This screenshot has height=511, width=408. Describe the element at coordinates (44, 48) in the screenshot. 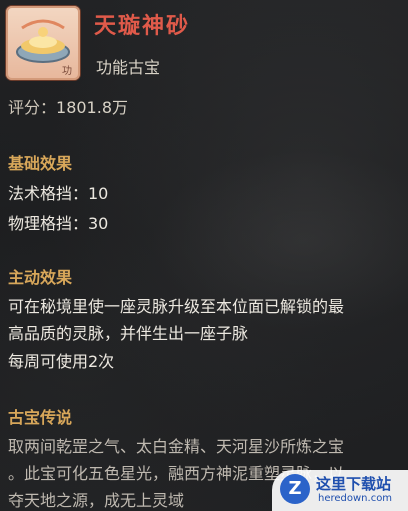

I see `sand-bowl-icon: 功` at that location.